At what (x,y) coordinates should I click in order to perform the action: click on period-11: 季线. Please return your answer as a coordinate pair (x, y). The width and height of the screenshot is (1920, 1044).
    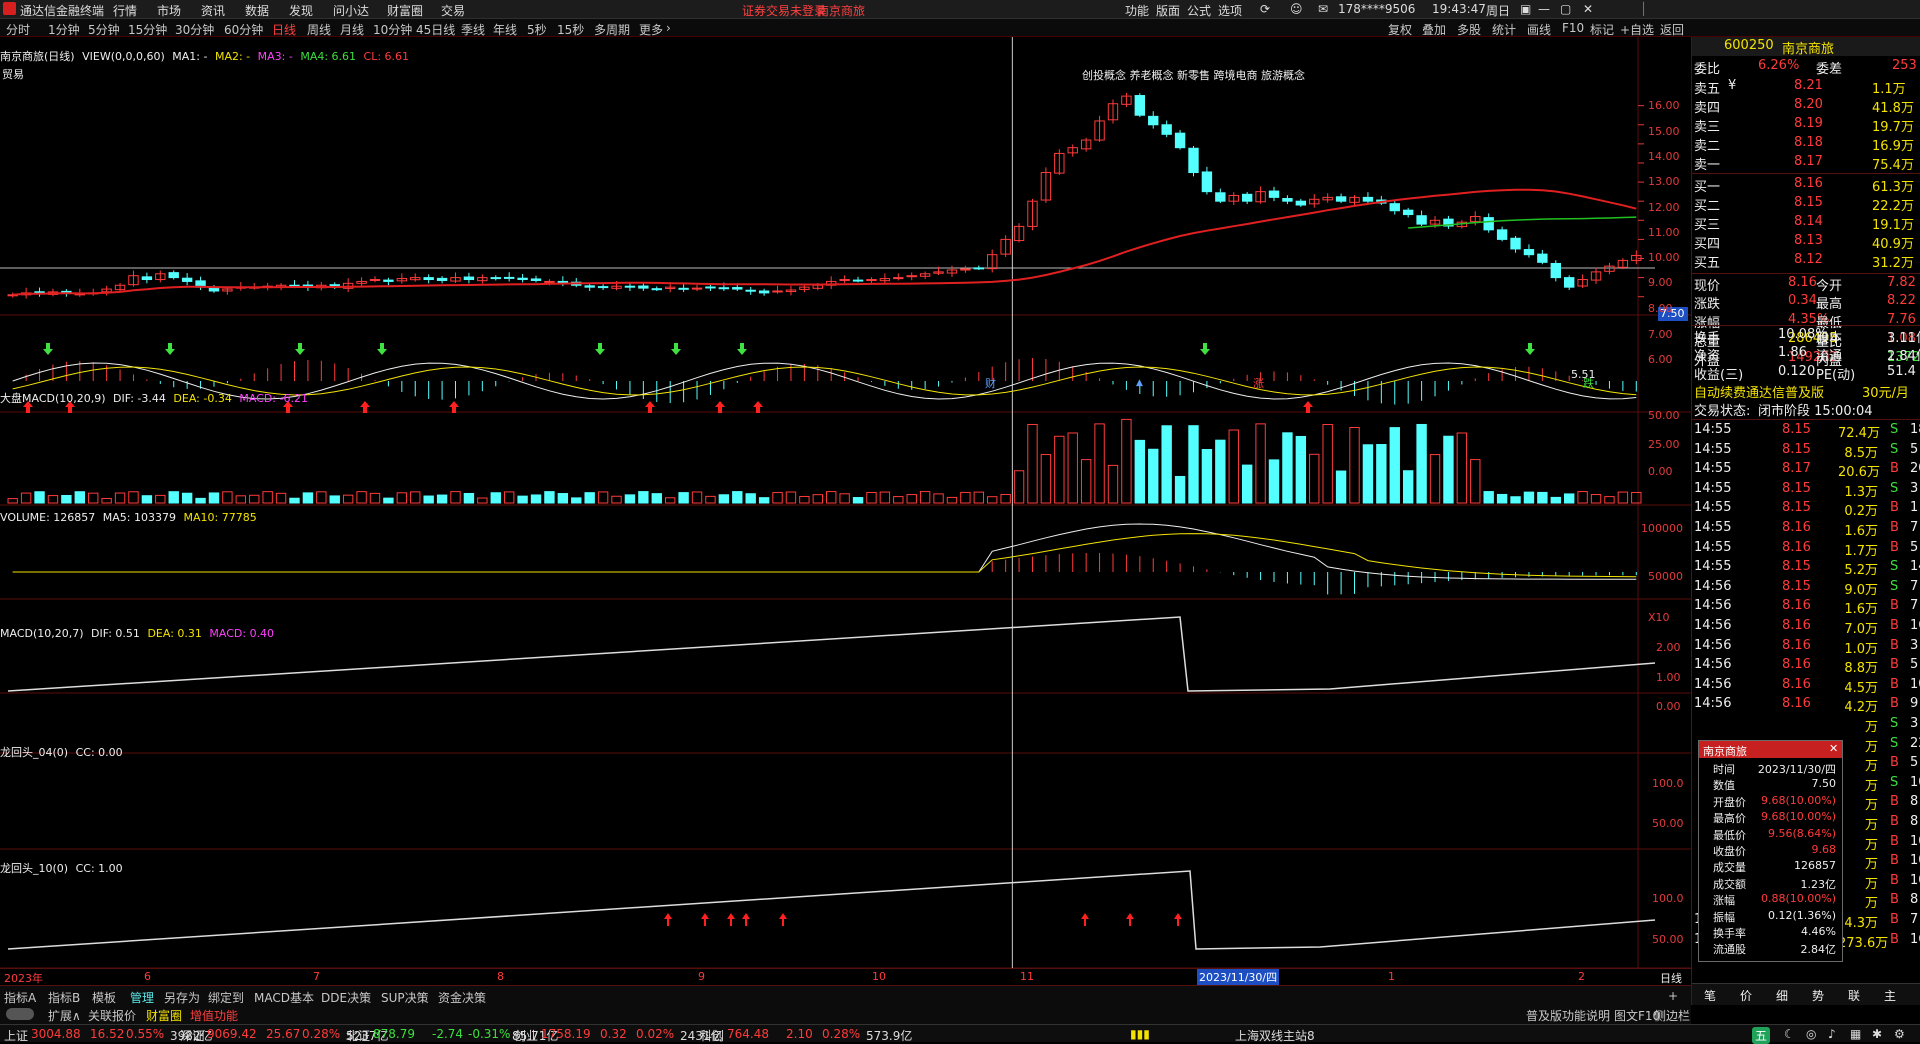
    Looking at the image, I should click on (473, 29).